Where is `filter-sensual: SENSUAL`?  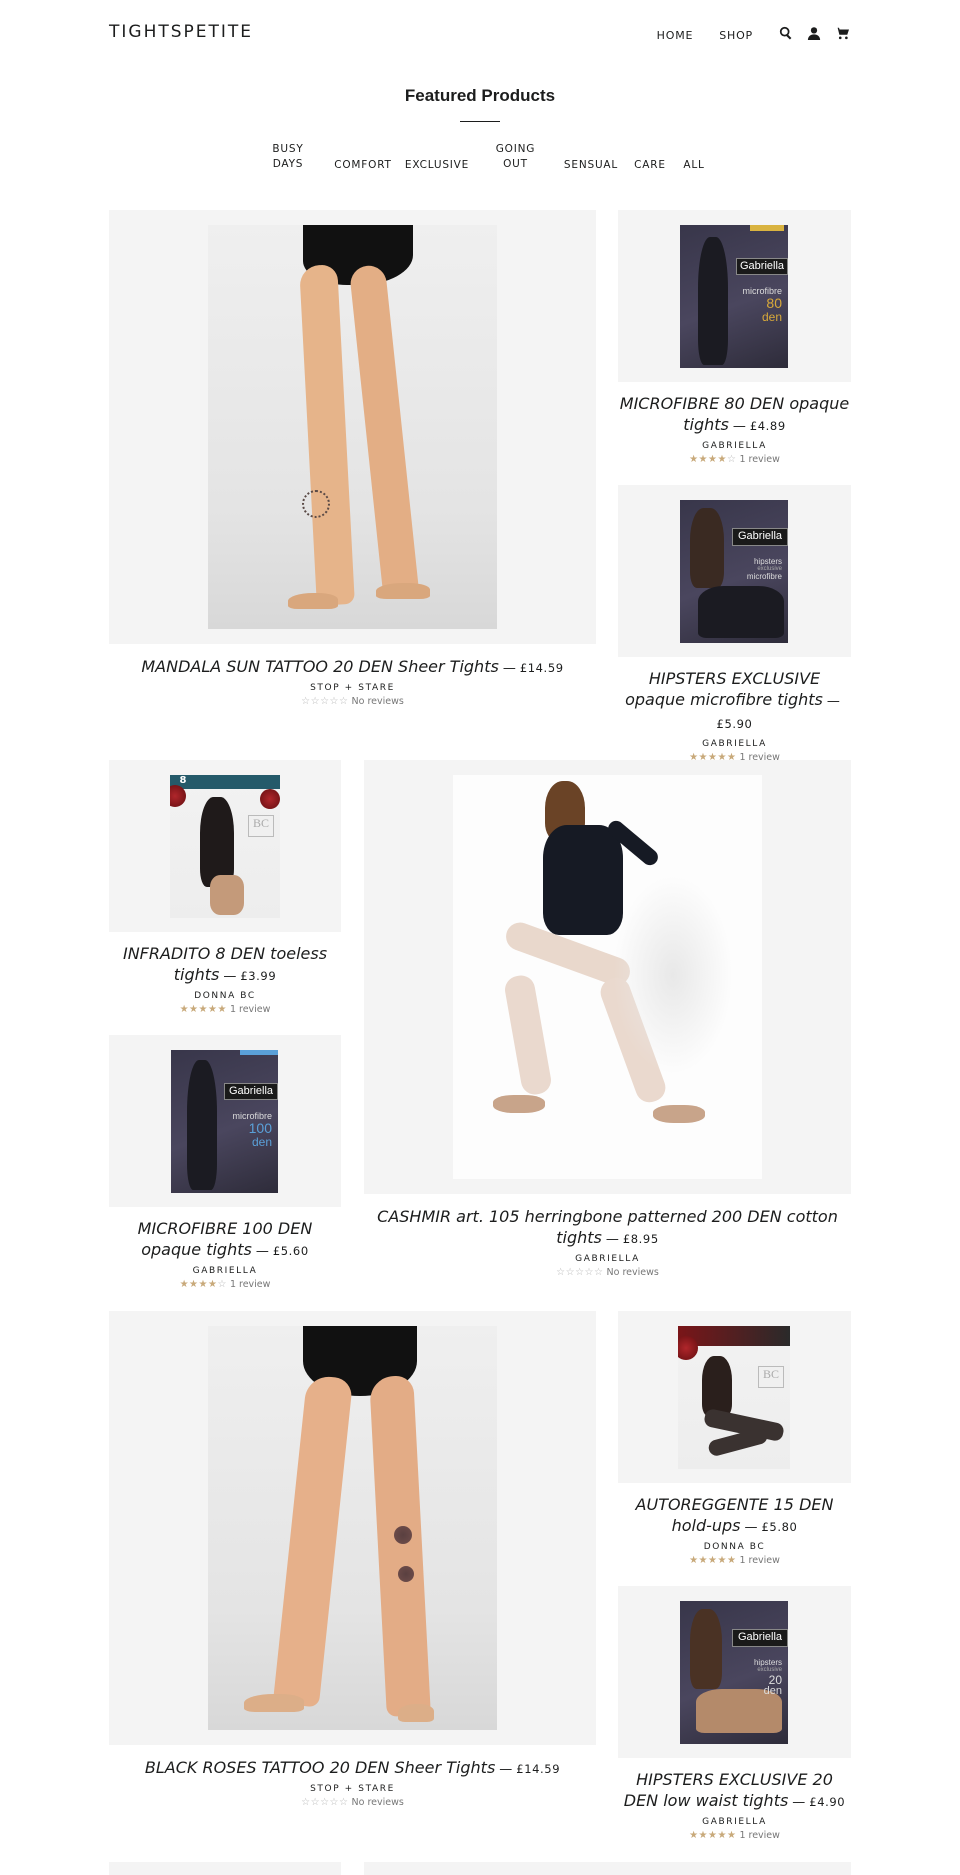 filter-sensual: SENSUAL is located at coordinates (591, 165).